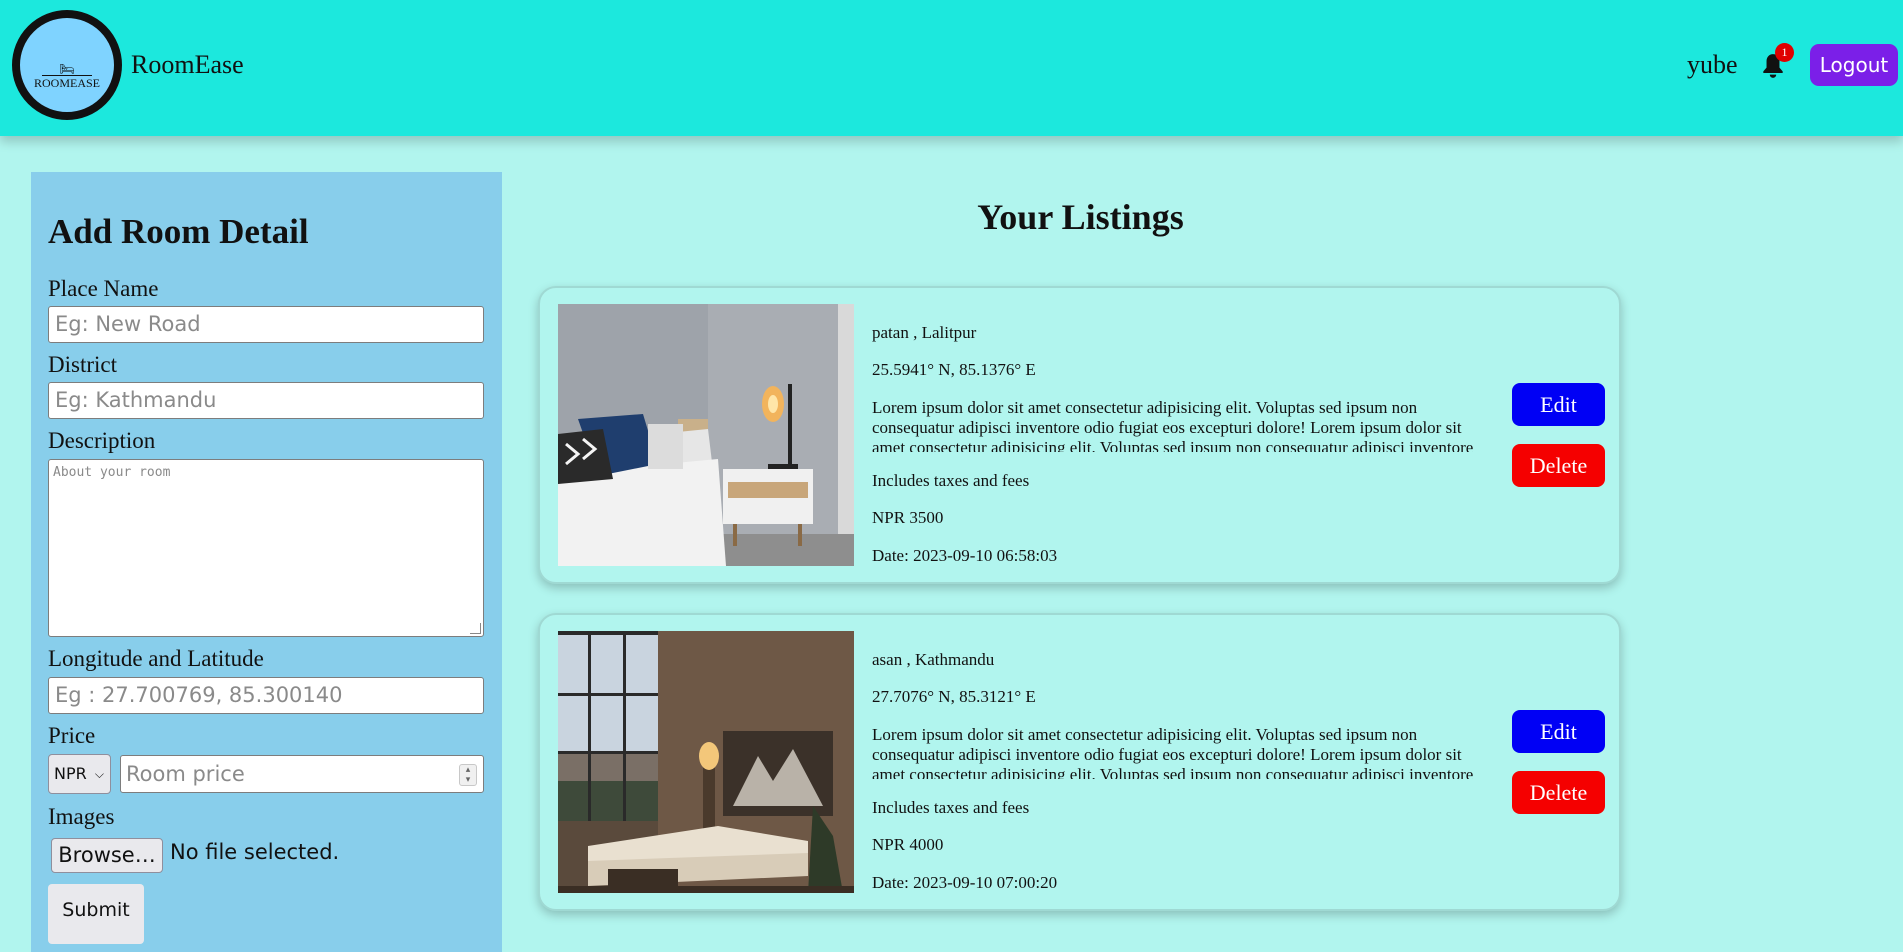 The image size is (1903, 952). Describe the element at coordinates (81, 816) in the screenshot. I see `images-label: Images` at that location.